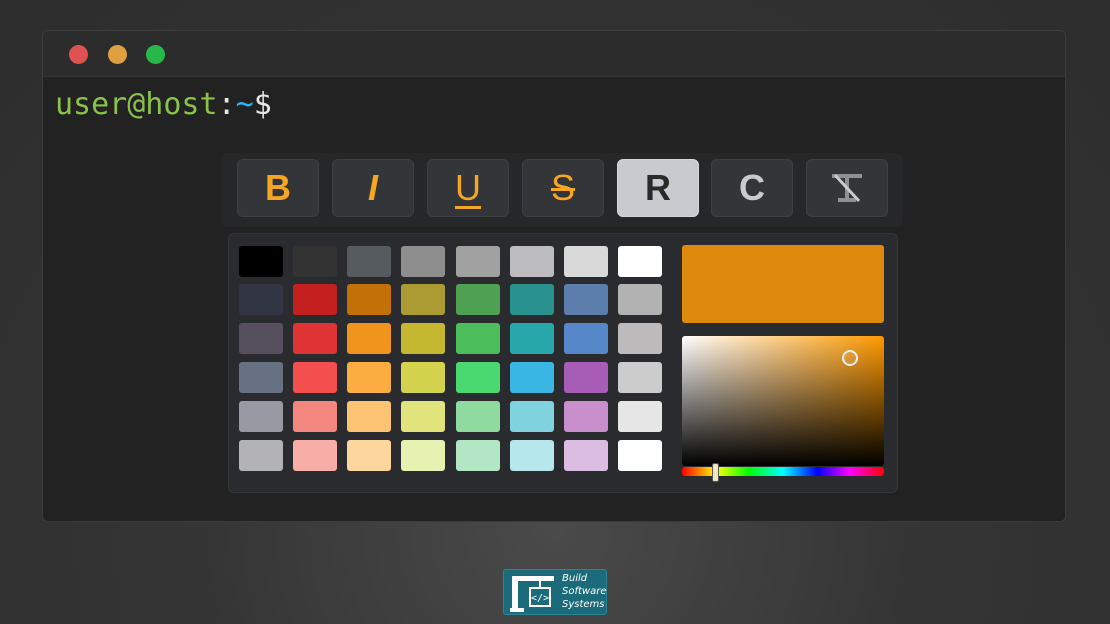  What do you see at coordinates (715, 472) in the screenshot?
I see `hue-slider-handle` at bounding box center [715, 472].